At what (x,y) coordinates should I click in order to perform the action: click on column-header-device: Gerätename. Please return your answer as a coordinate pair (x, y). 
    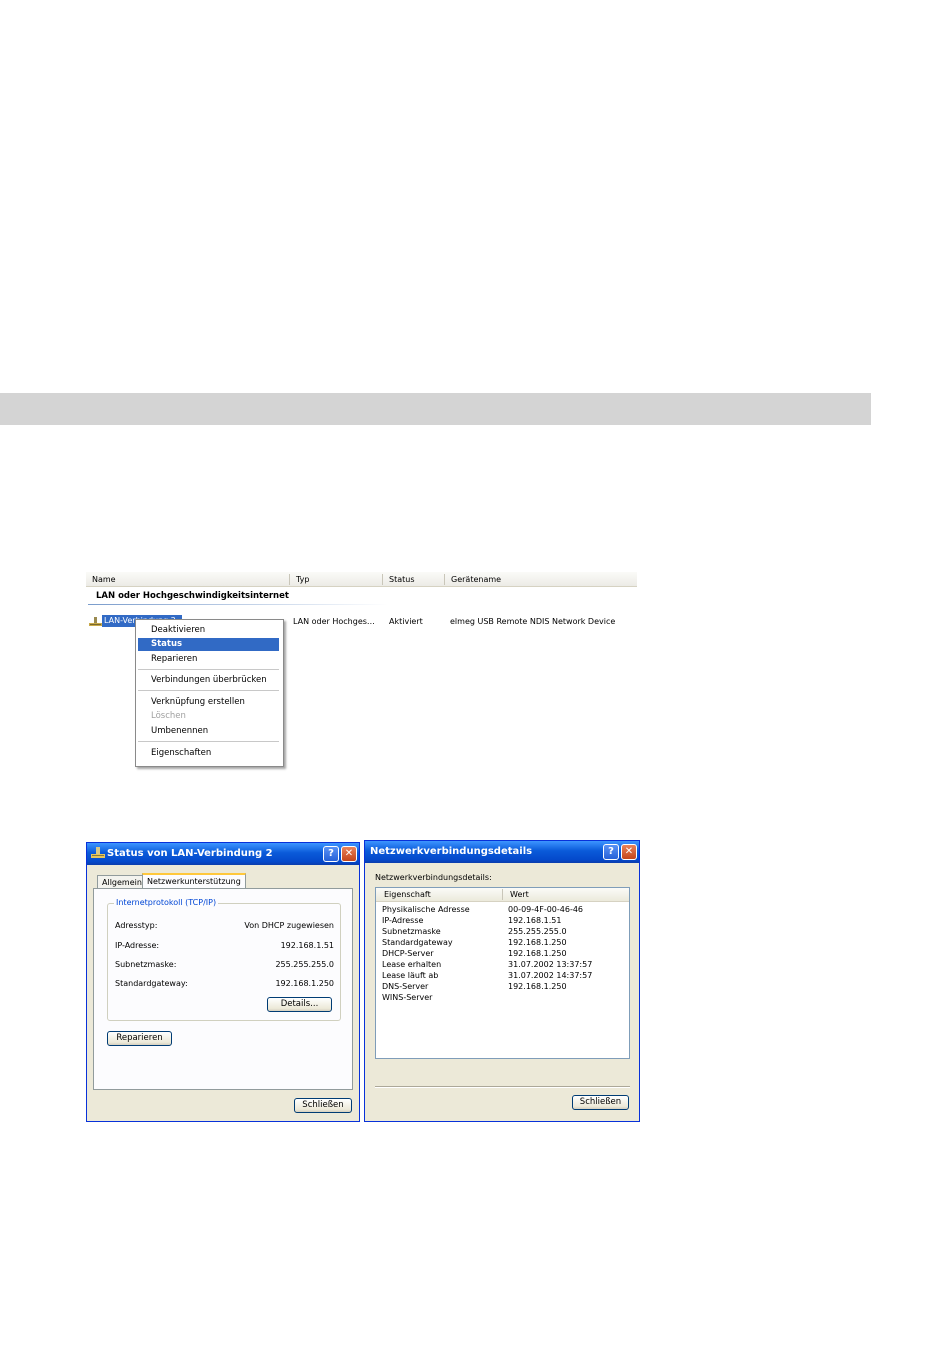
    Looking at the image, I should click on (541, 579).